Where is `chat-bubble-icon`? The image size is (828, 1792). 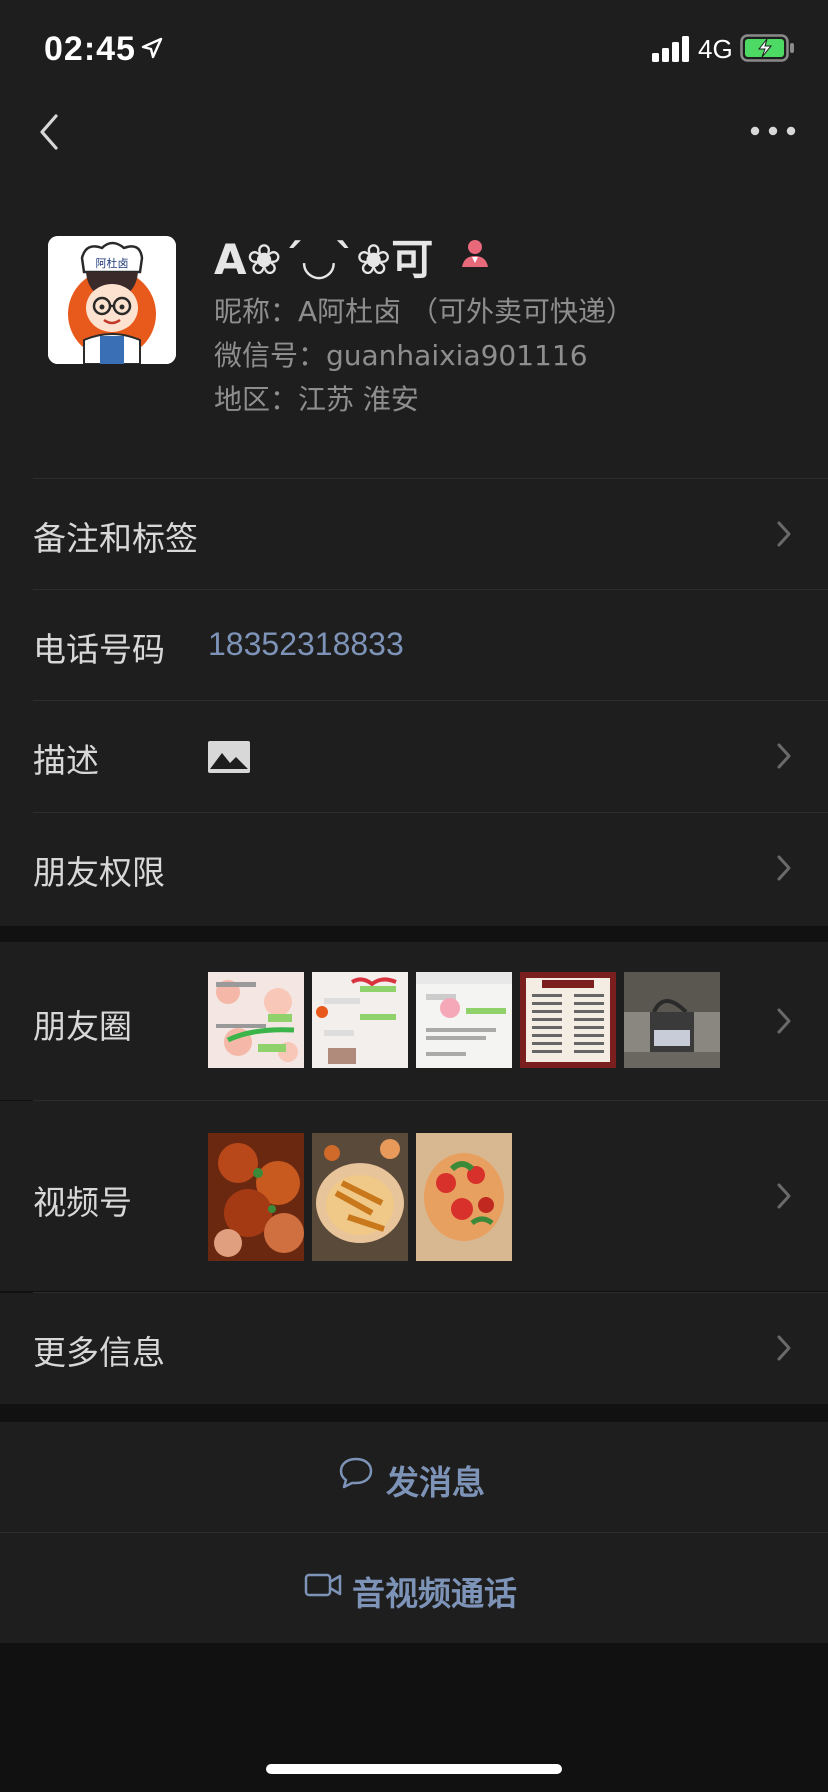 chat-bubble-icon is located at coordinates (356, 1473).